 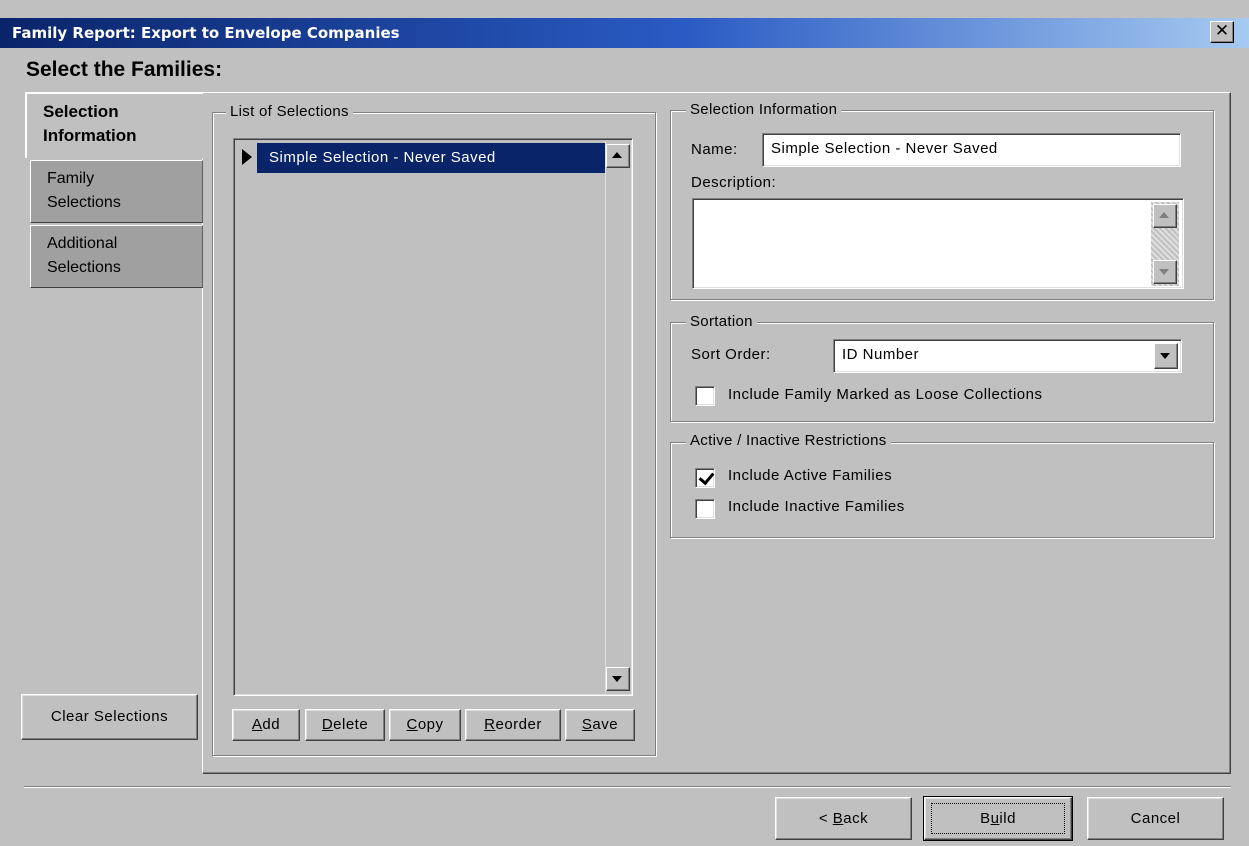 I want to click on tab-selection-information: Selection Information, so click(x=114, y=125).